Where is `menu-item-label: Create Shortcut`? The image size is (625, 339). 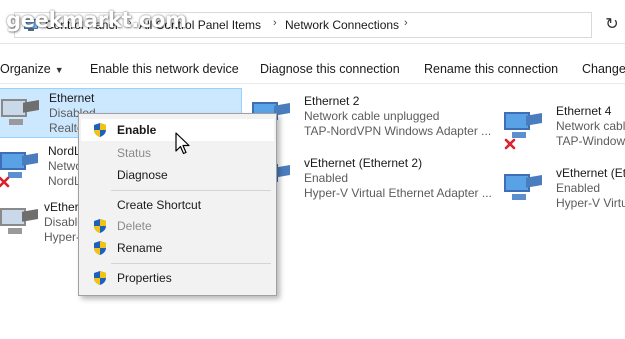
menu-item-label: Create Shortcut is located at coordinates (159, 205).